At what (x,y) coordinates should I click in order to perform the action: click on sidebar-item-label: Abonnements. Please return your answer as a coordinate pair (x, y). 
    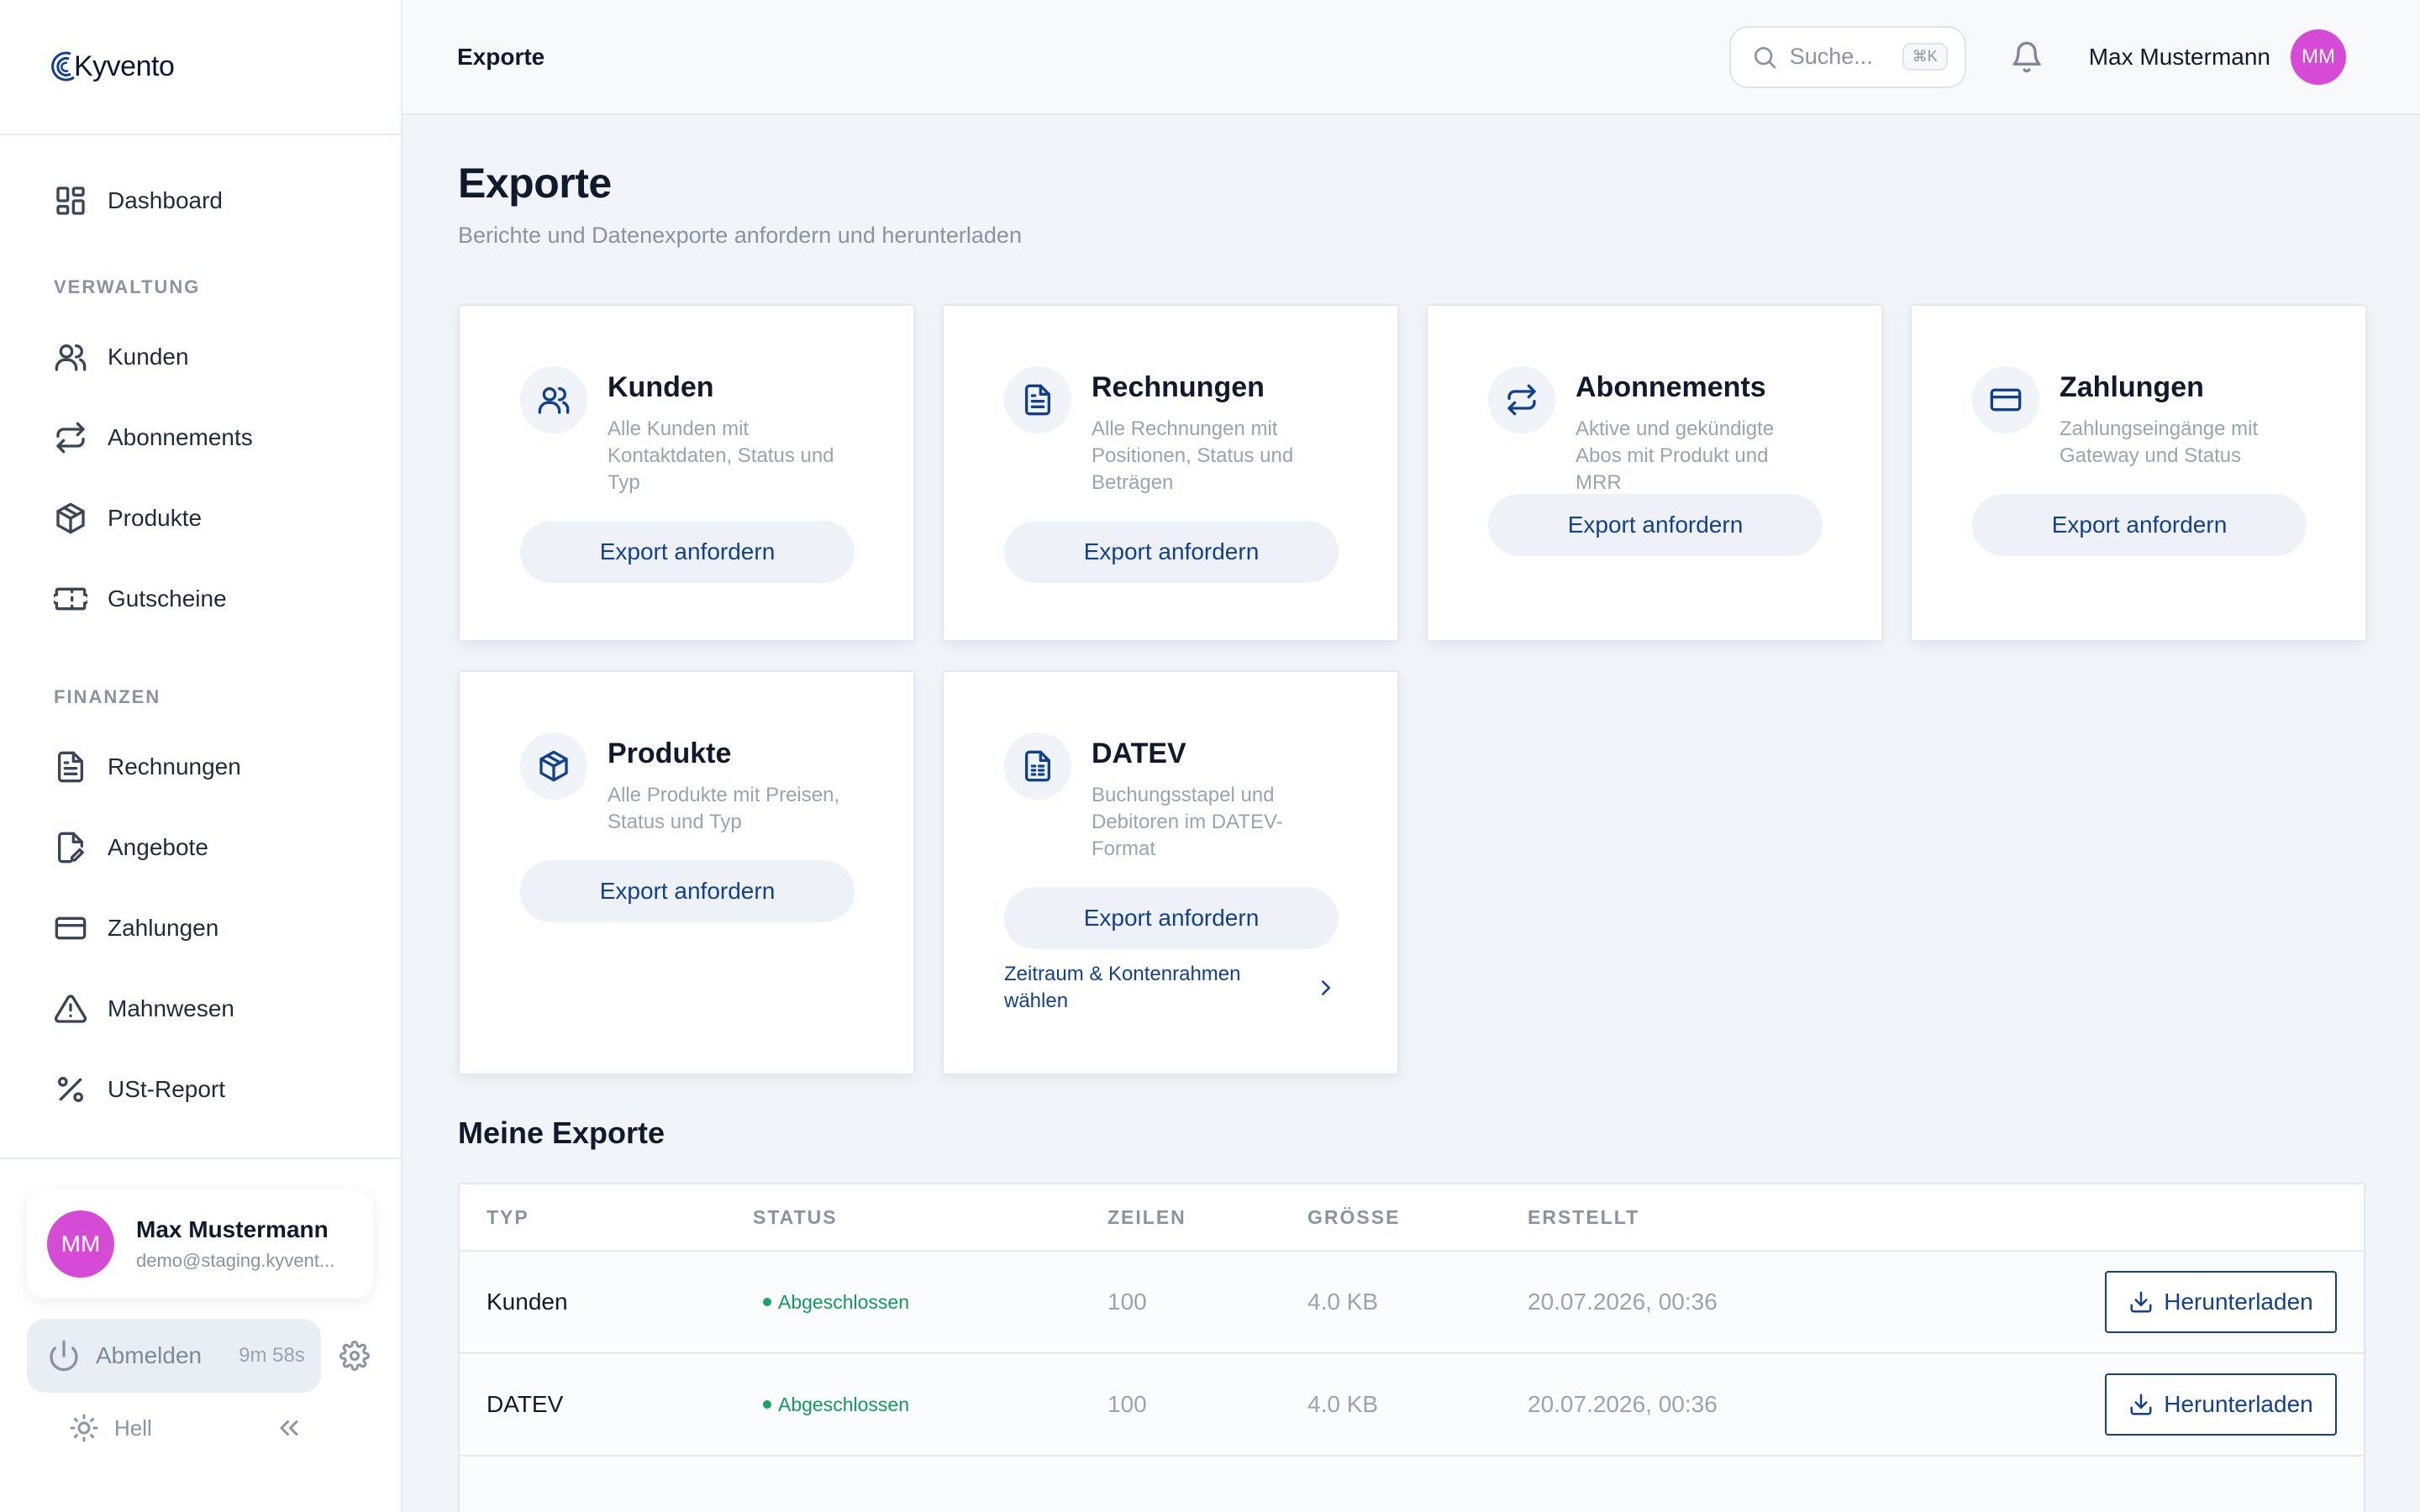
    Looking at the image, I should click on (180, 437).